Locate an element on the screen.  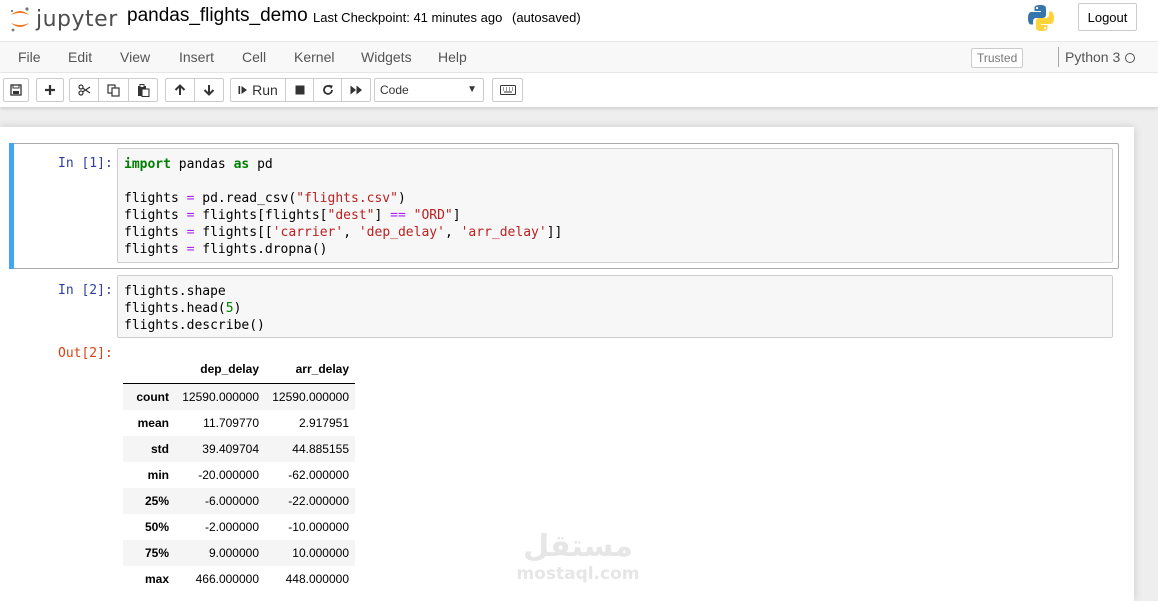
index-header is located at coordinates (149, 369).